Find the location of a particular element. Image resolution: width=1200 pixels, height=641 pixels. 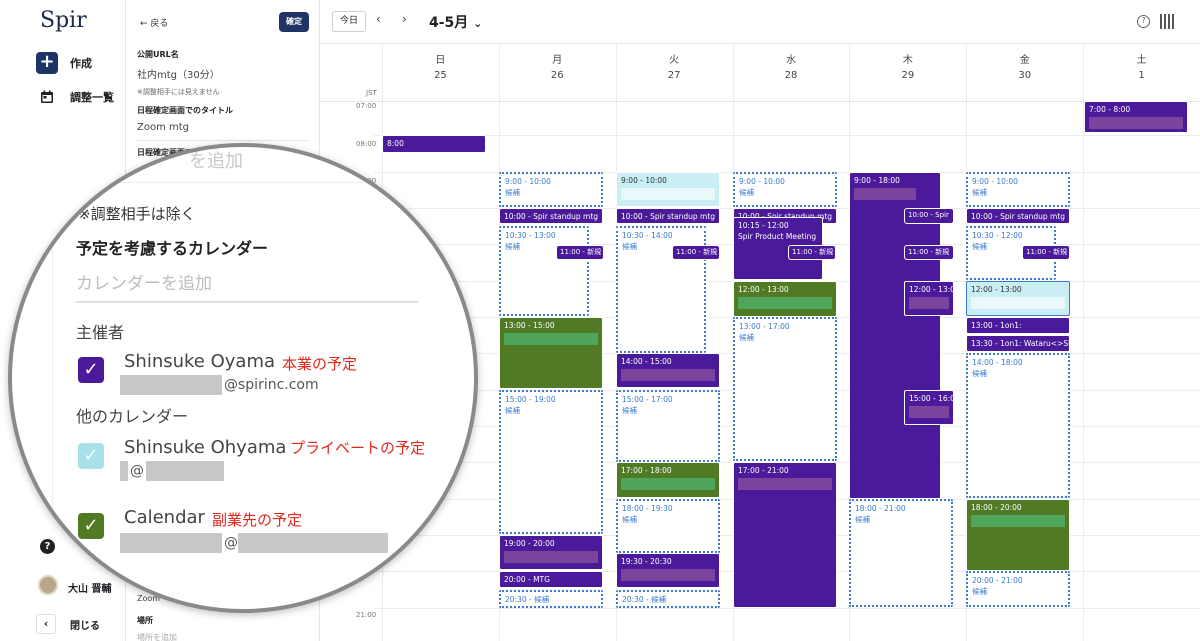

place-label: 場所 is located at coordinates (145, 620).